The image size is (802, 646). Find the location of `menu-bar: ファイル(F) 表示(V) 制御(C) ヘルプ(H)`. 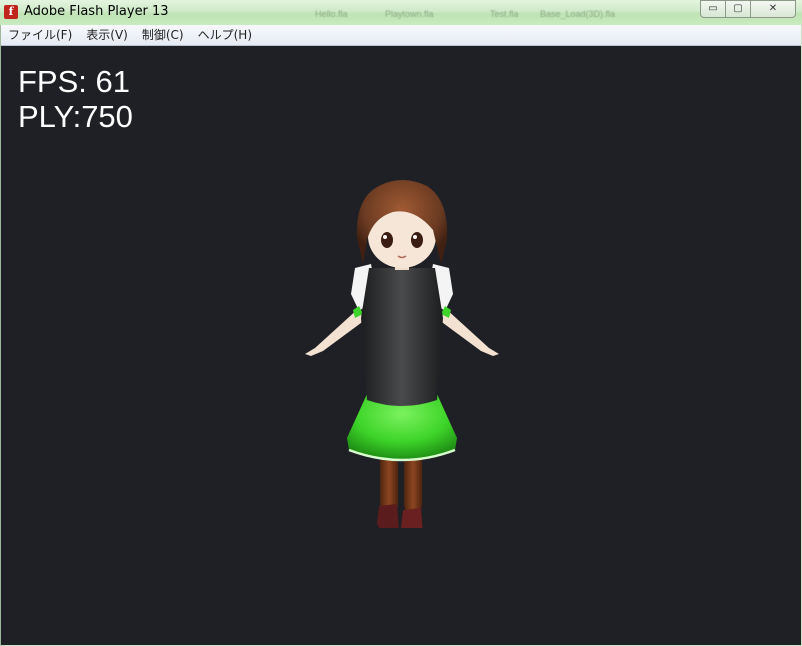

menu-bar: ファイル(F) 表示(V) 制御(C) ヘルプ(H) is located at coordinates (401, 35).